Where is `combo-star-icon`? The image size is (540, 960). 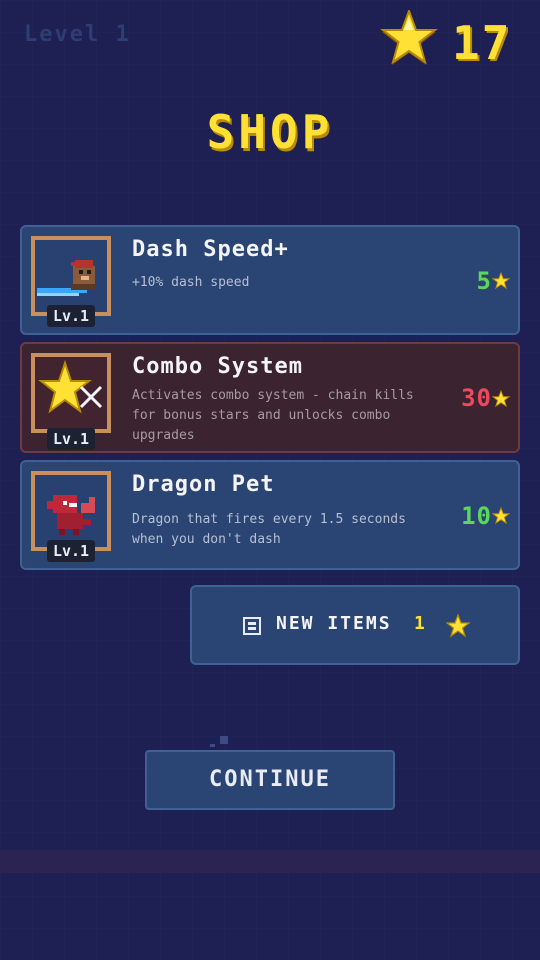
combo-star-icon is located at coordinates (70, 386).